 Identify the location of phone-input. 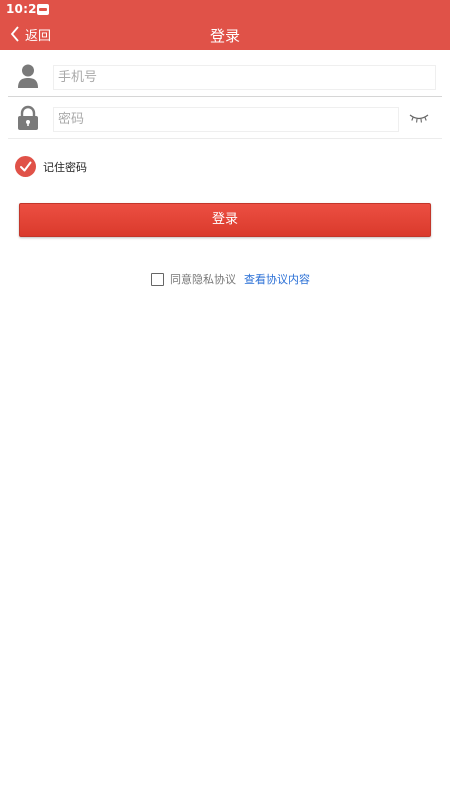
(244, 77).